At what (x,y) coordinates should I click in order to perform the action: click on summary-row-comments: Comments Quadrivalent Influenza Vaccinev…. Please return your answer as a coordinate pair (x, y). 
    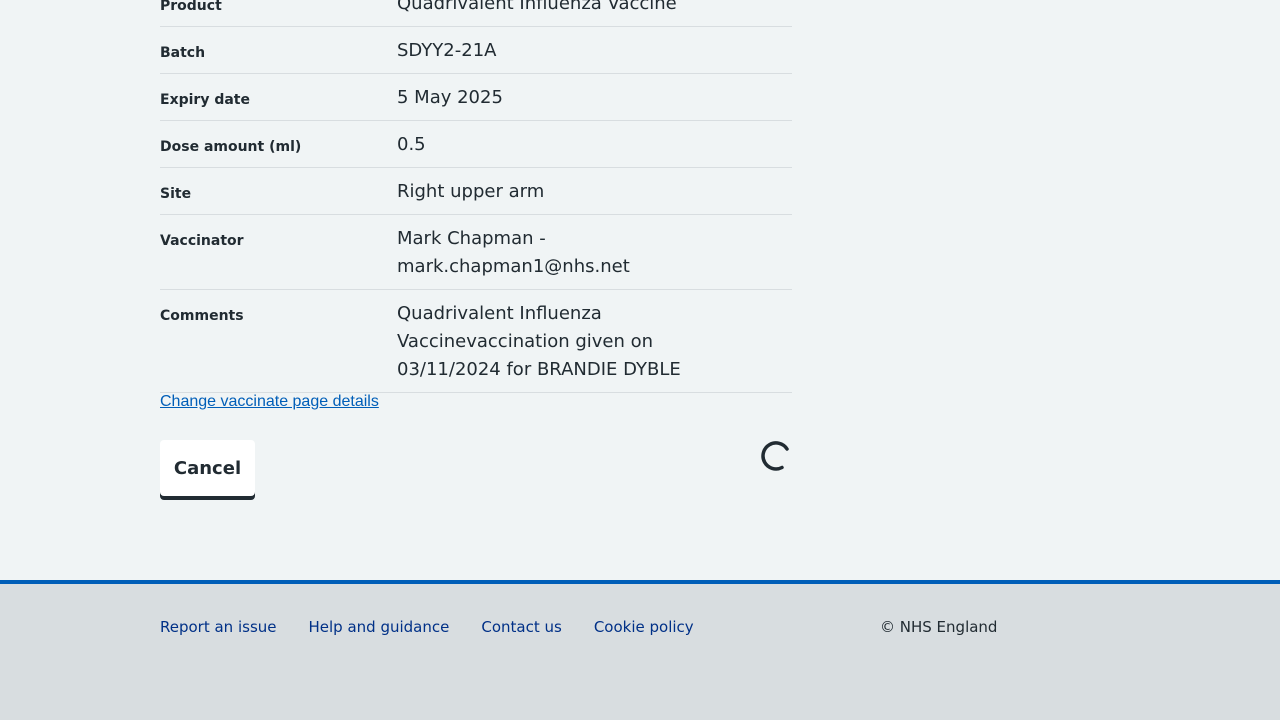
    Looking at the image, I should click on (476, 341).